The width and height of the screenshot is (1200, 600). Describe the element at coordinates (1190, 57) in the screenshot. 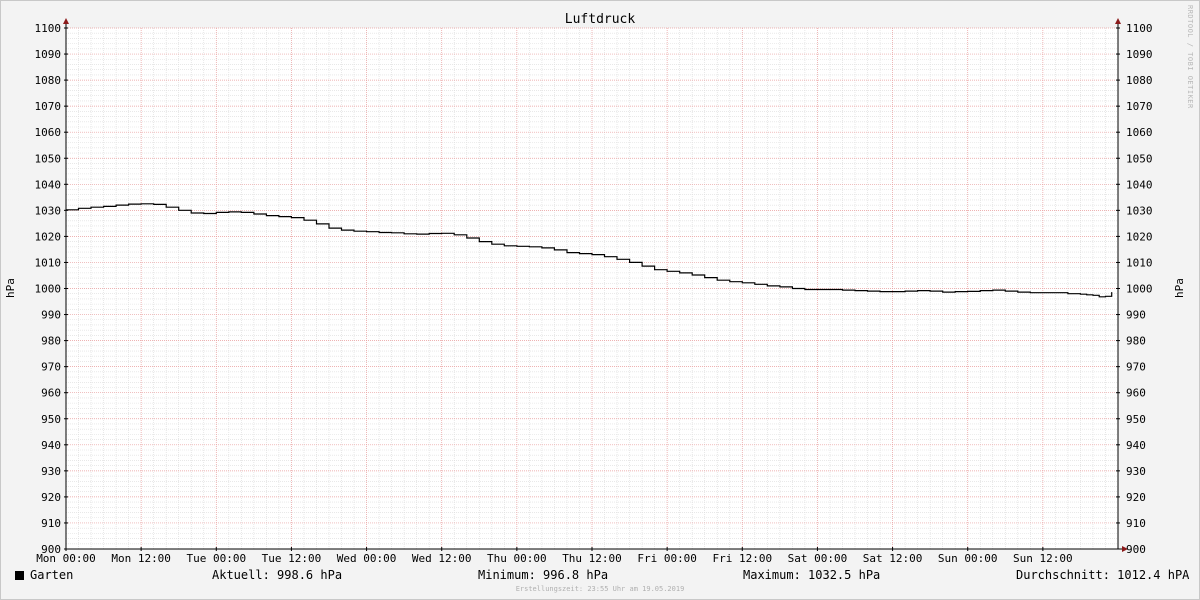

I see `watermark: RRDTOOL / TOBI OETIKER` at that location.